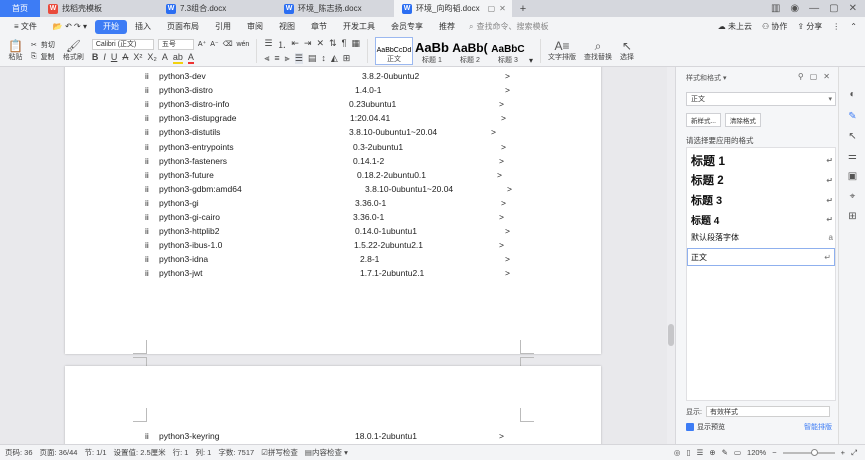  I want to click on style-item-h1: 标题 1 ↵, so click(762, 160).